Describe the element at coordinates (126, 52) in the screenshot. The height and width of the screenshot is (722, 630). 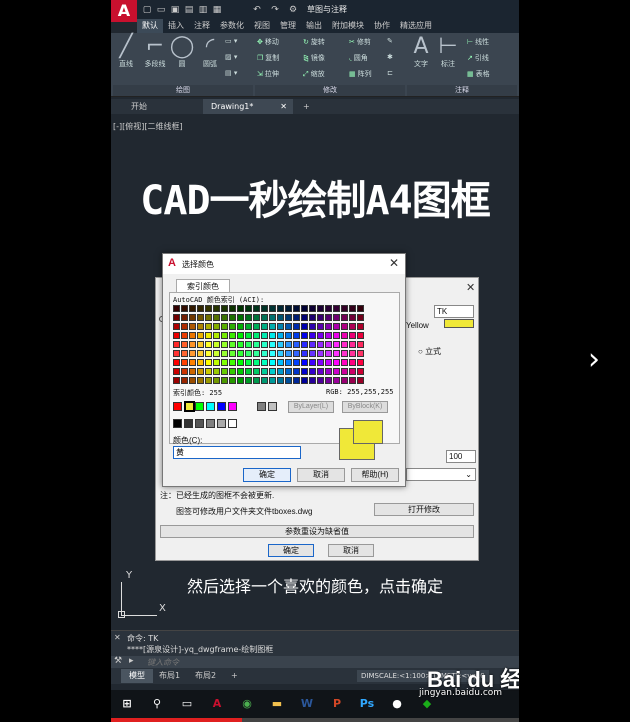
I see `line-tool: ╱ 直线` at that location.